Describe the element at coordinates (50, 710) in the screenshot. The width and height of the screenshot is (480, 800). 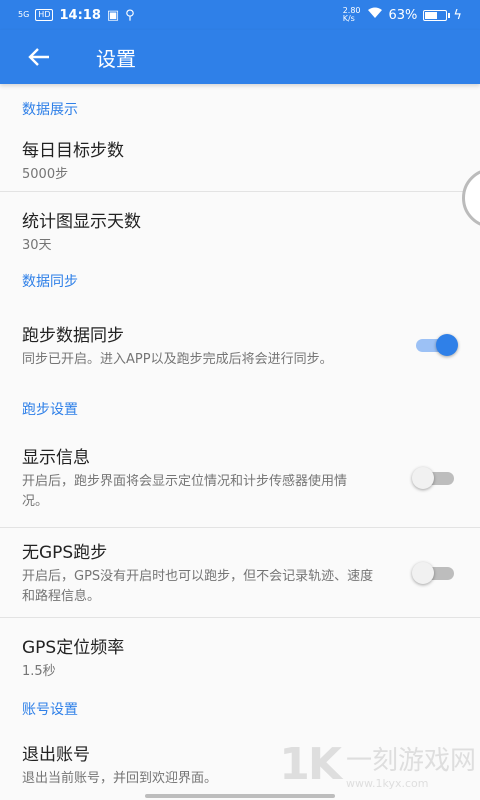
I see `section-header-account: 账号设置` at that location.